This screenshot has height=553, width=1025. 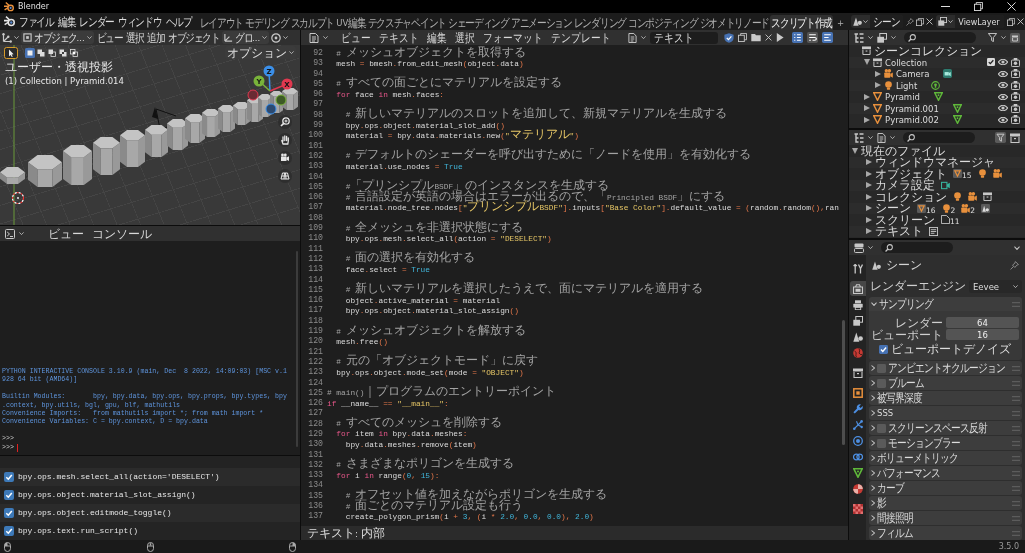 What do you see at coordinates (945, 503) in the screenshot?
I see `panel-header: 影` at bounding box center [945, 503].